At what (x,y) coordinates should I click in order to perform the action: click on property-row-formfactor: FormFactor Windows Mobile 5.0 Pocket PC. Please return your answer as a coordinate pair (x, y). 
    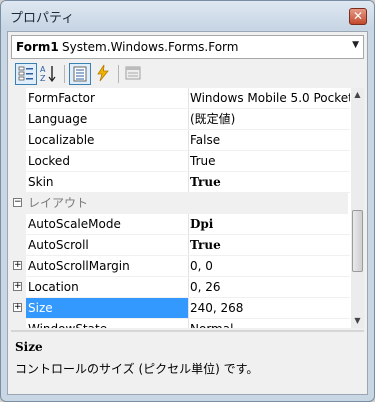
    Looking at the image, I should click on (180, 98).